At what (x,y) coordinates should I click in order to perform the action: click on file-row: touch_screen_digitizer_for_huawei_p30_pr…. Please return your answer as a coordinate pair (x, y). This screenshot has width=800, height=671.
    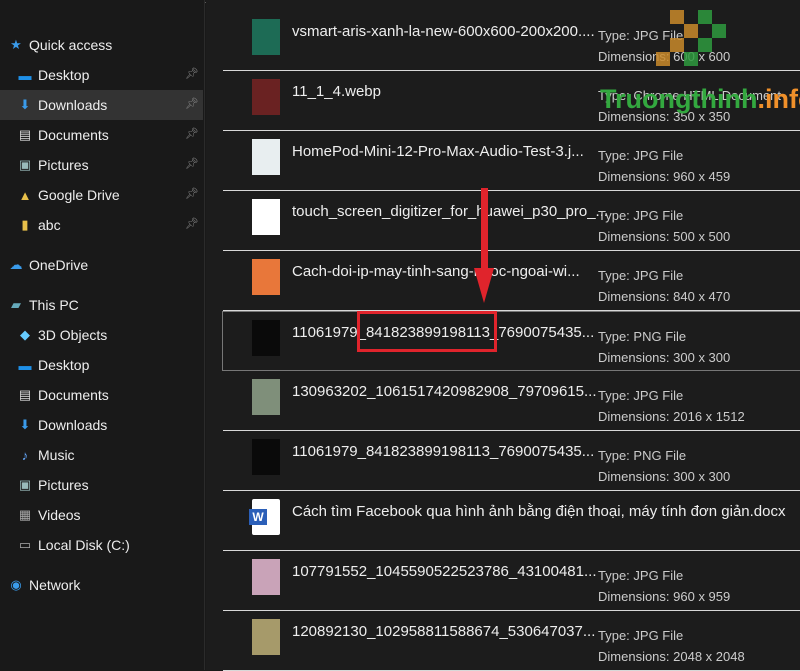
    Looking at the image, I should click on (511, 221).